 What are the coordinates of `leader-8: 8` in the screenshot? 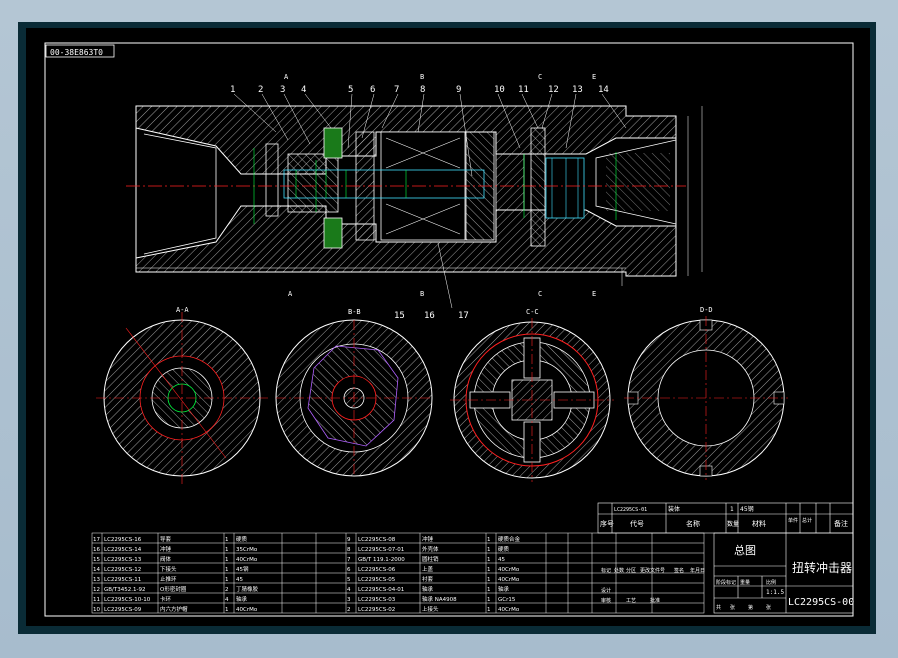 It's located at (422, 90).